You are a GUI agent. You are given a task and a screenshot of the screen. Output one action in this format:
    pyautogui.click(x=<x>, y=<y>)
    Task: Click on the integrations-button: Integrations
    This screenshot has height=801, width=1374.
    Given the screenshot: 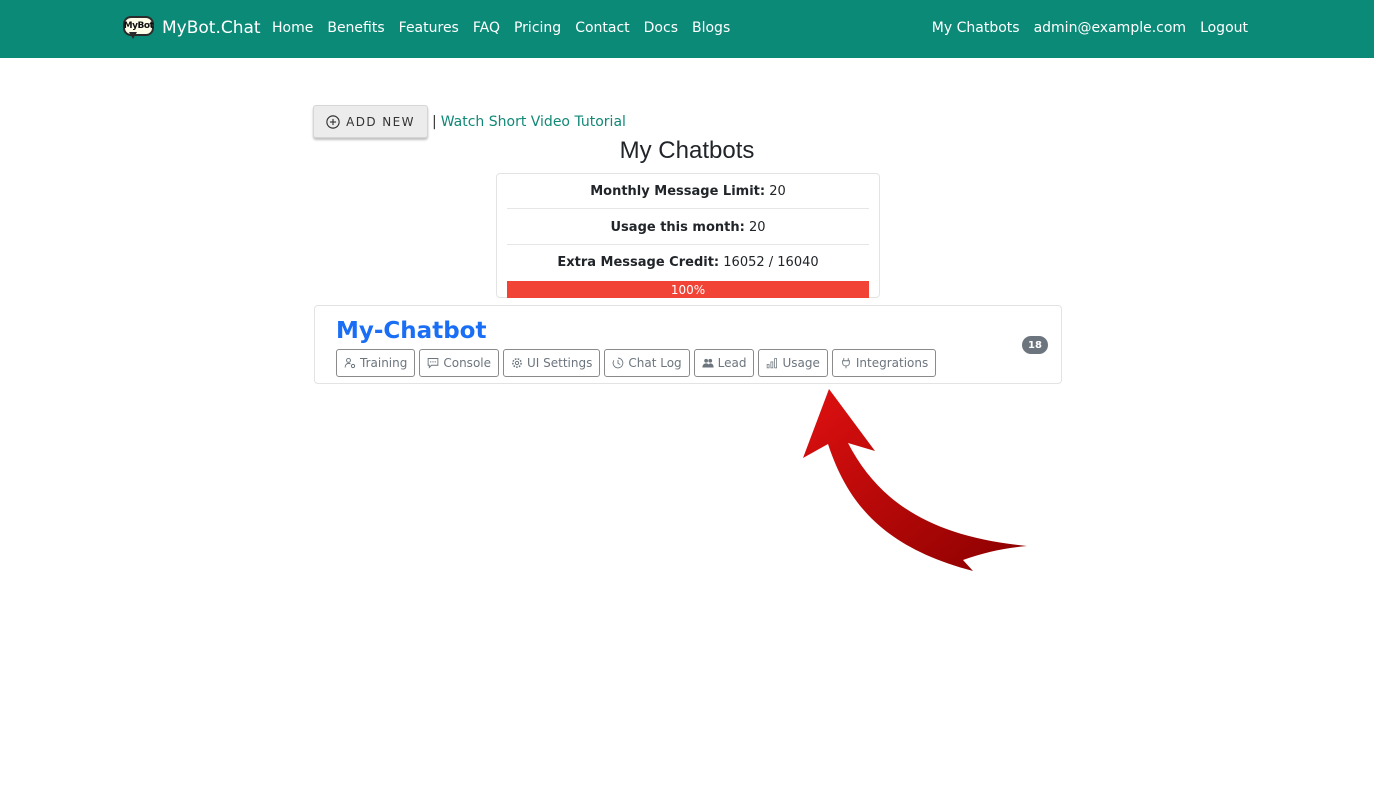 What is the action you would take?
    pyautogui.click(x=884, y=363)
    